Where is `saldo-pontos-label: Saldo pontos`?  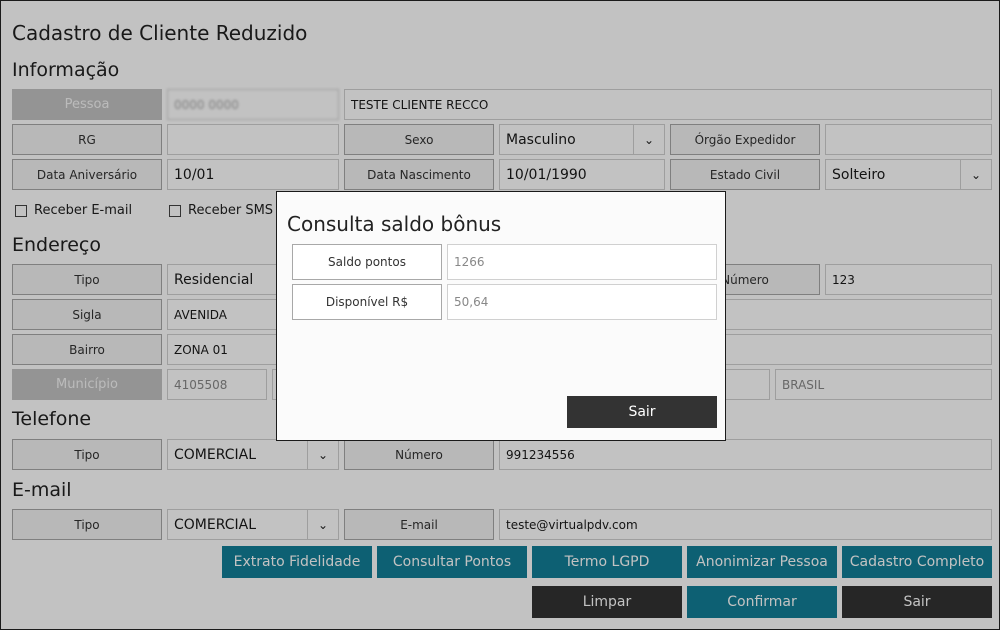 saldo-pontos-label: Saldo pontos is located at coordinates (367, 262).